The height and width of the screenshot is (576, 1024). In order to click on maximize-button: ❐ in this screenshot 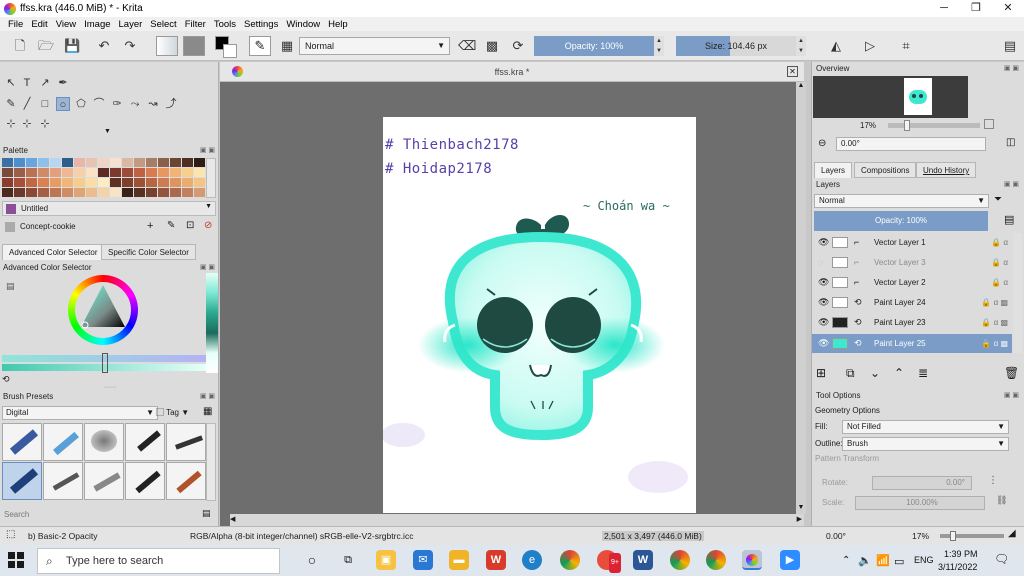, I will do `click(976, 8)`.